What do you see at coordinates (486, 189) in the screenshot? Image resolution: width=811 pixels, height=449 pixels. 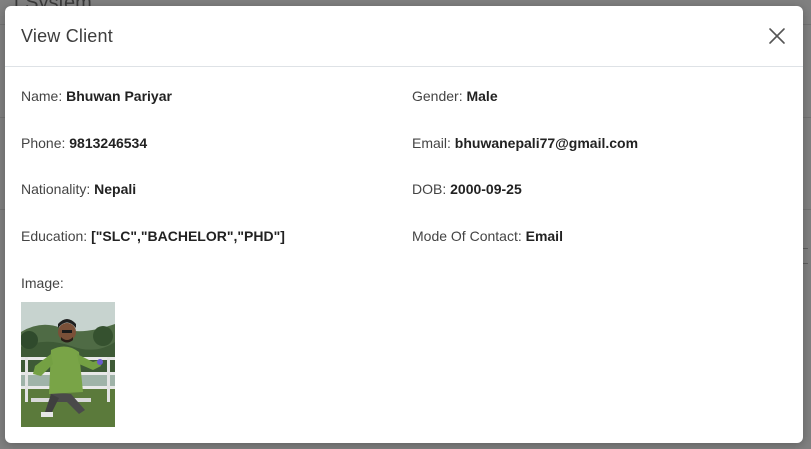 I see `dob-value: 2000-09-25` at bounding box center [486, 189].